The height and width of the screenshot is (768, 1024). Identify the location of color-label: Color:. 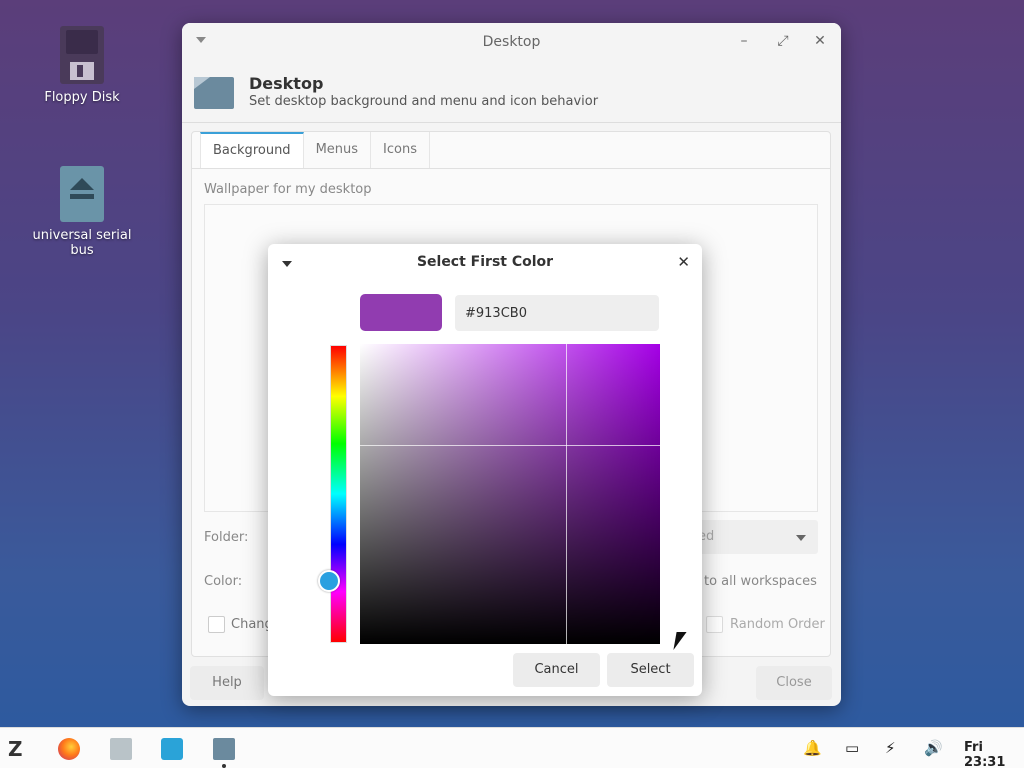
(223, 581).